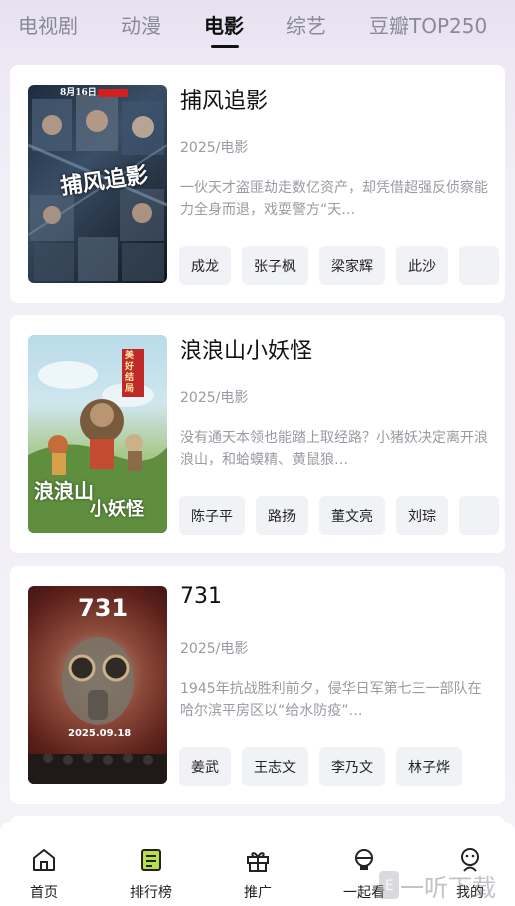 This screenshot has width=515, height=906. I want to click on cast-tag: 成龙, so click(205, 265).